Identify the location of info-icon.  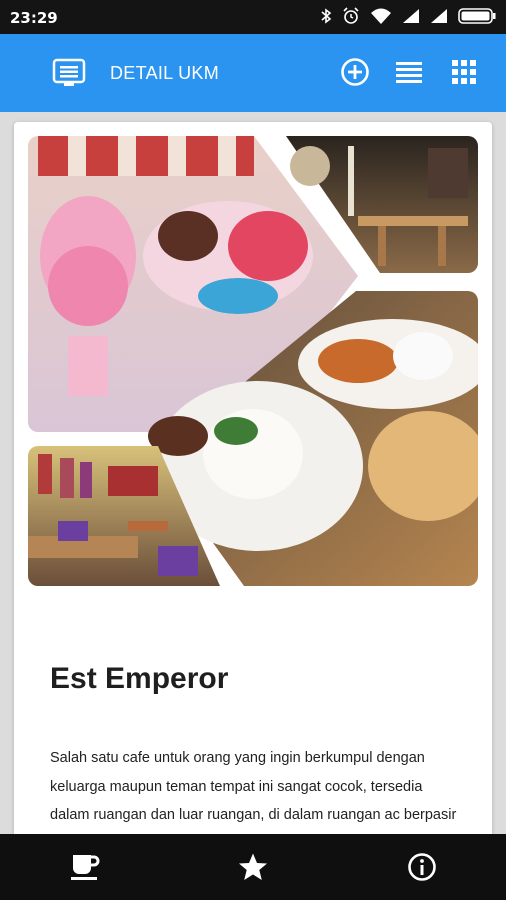
(422, 867).